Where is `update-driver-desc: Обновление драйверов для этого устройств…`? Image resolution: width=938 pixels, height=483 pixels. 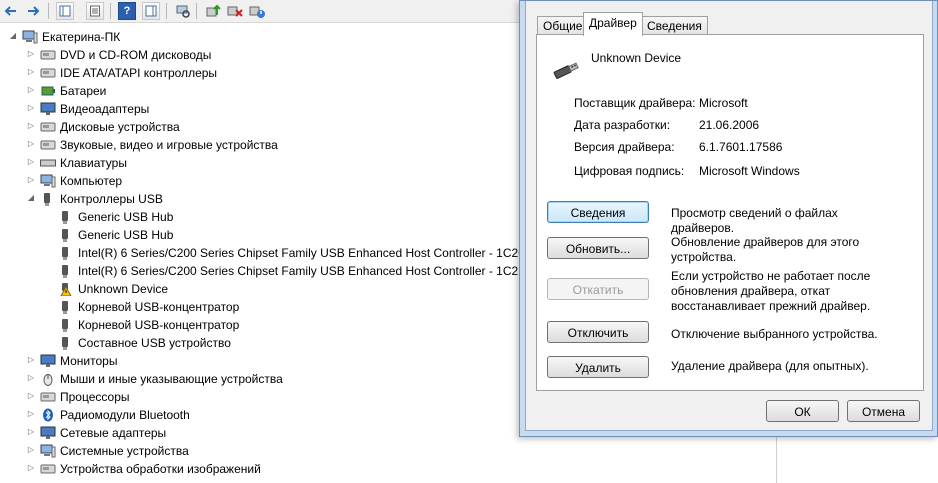
update-driver-desc: Обновление драйверов для этого устройств… is located at coordinates (765, 249).